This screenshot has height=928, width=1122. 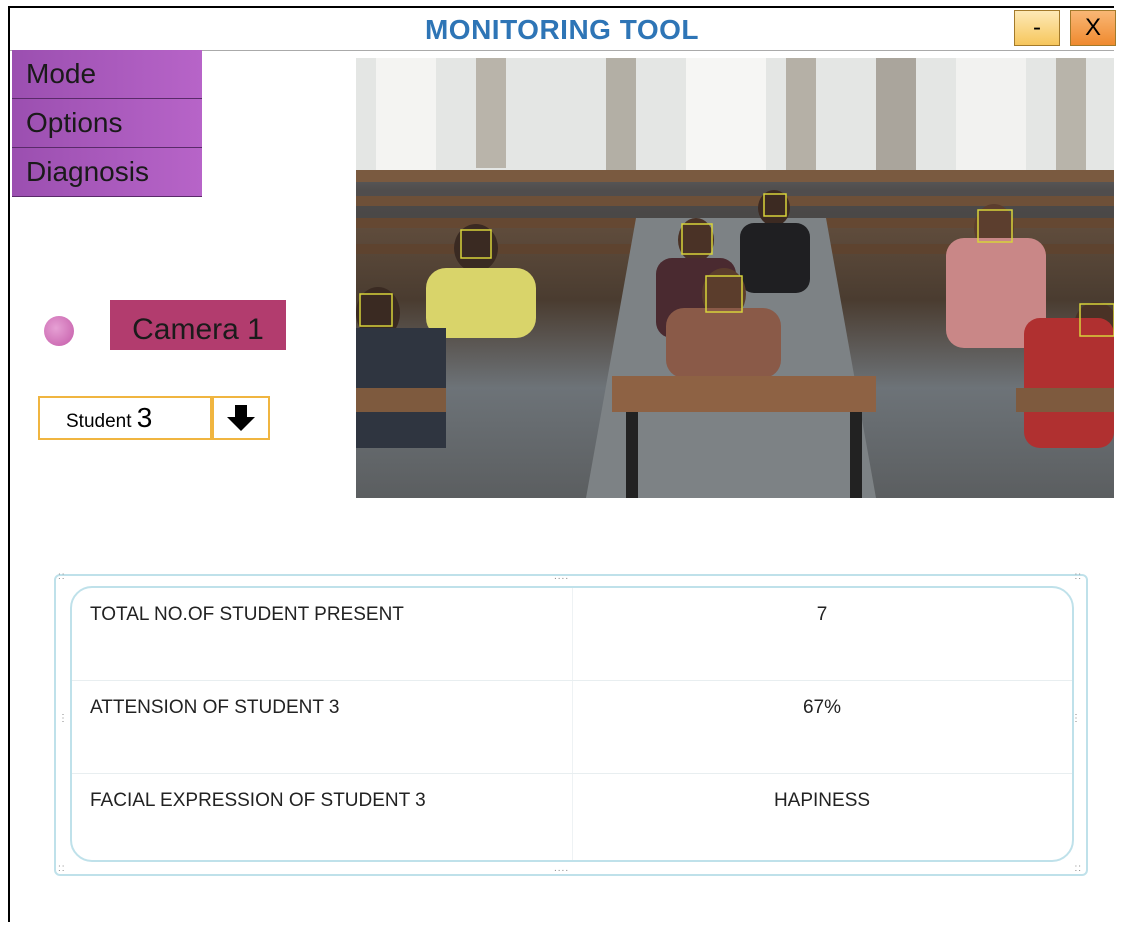 What do you see at coordinates (1093, 28) in the screenshot?
I see `close-button: X` at bounding box center [1093, 28].